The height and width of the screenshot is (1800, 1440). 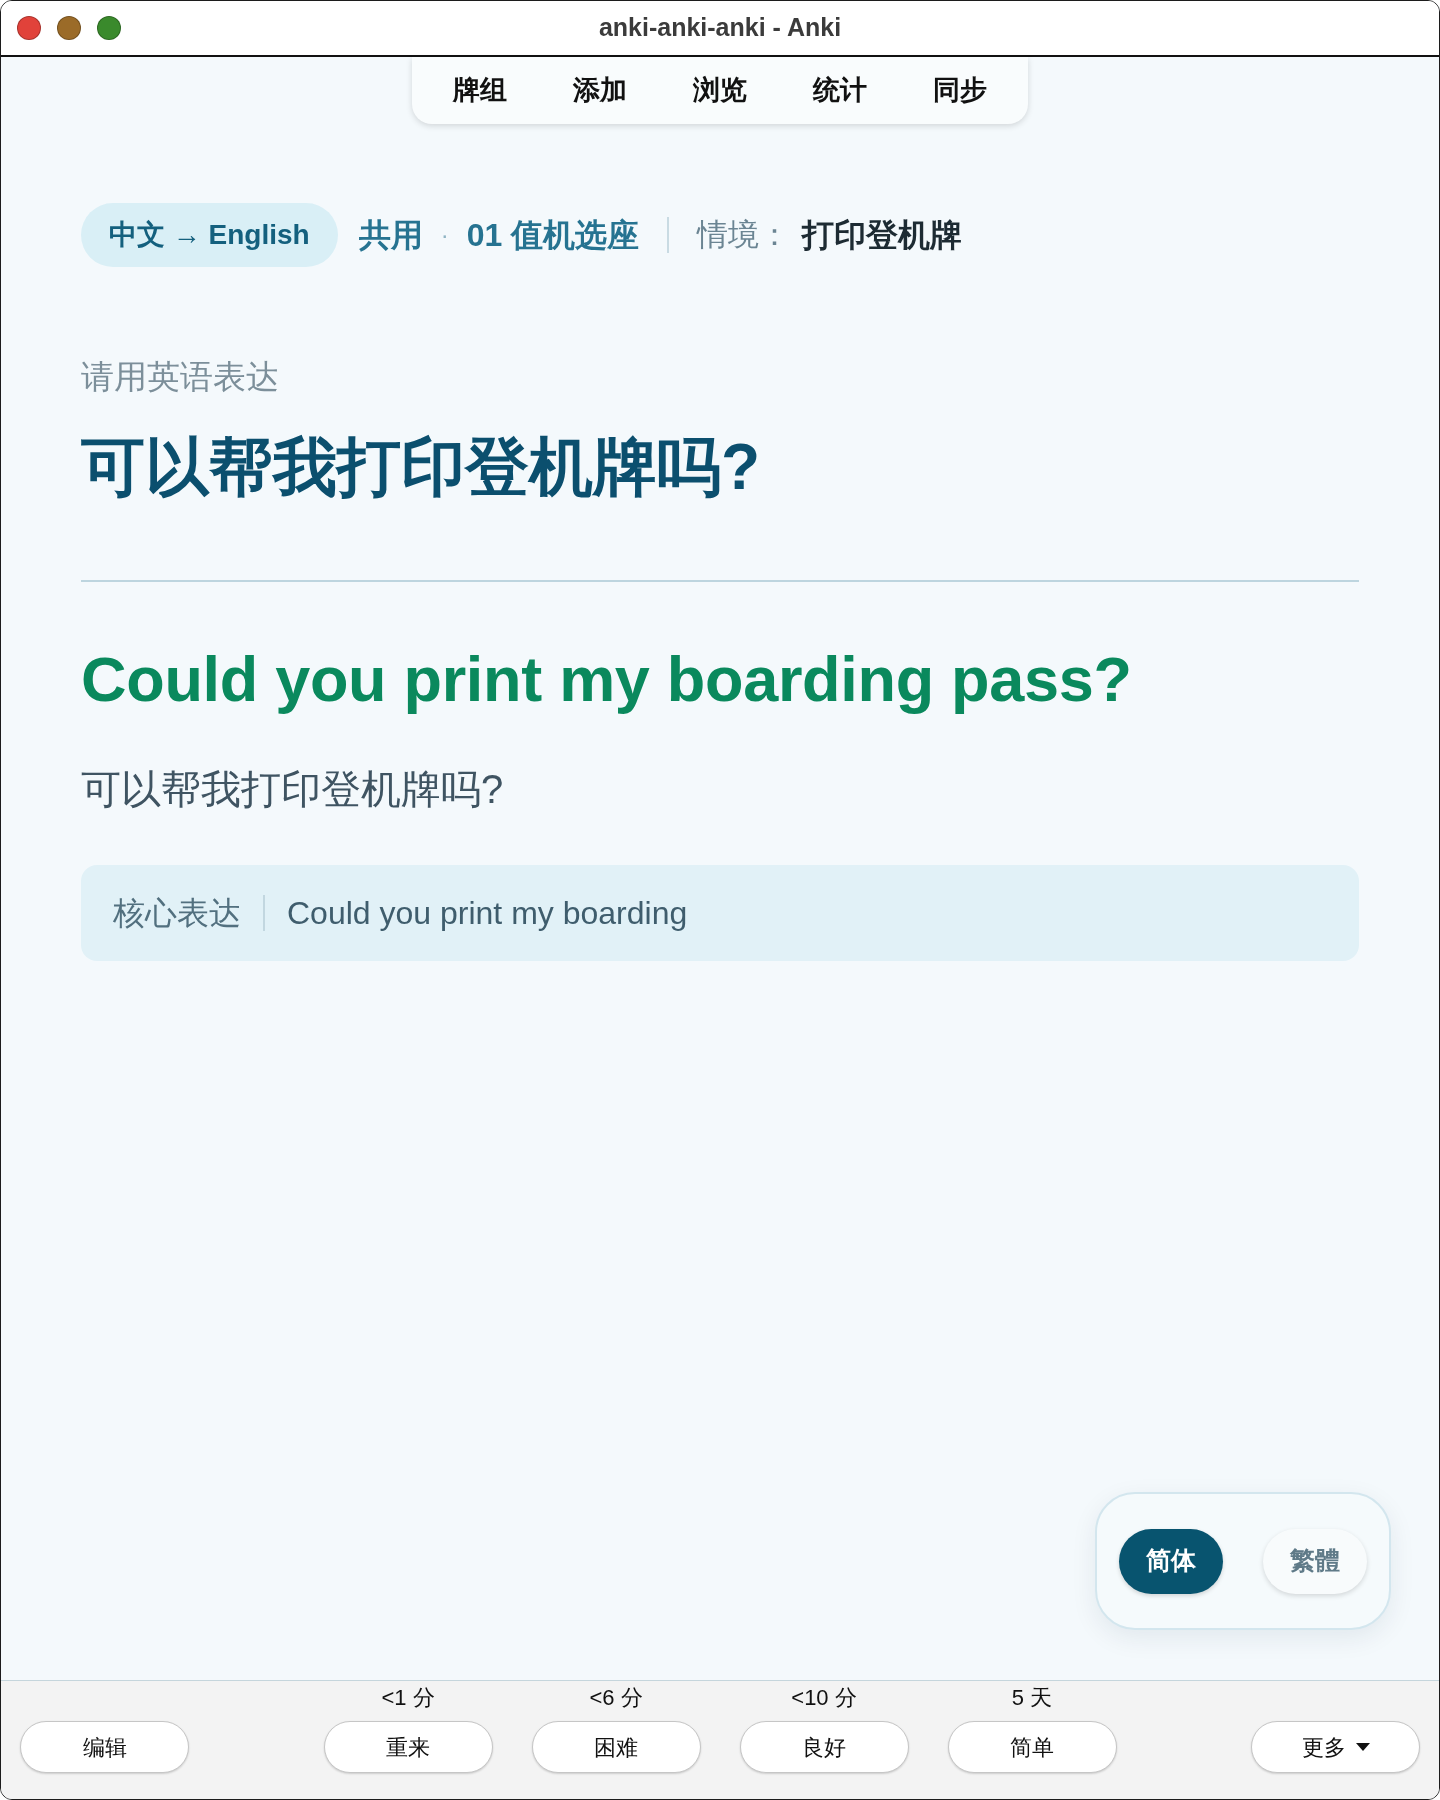 What do you see at coordinates (29, 28) in the screenshot?
I see `close-window-button` at bounding box center [29, 28].